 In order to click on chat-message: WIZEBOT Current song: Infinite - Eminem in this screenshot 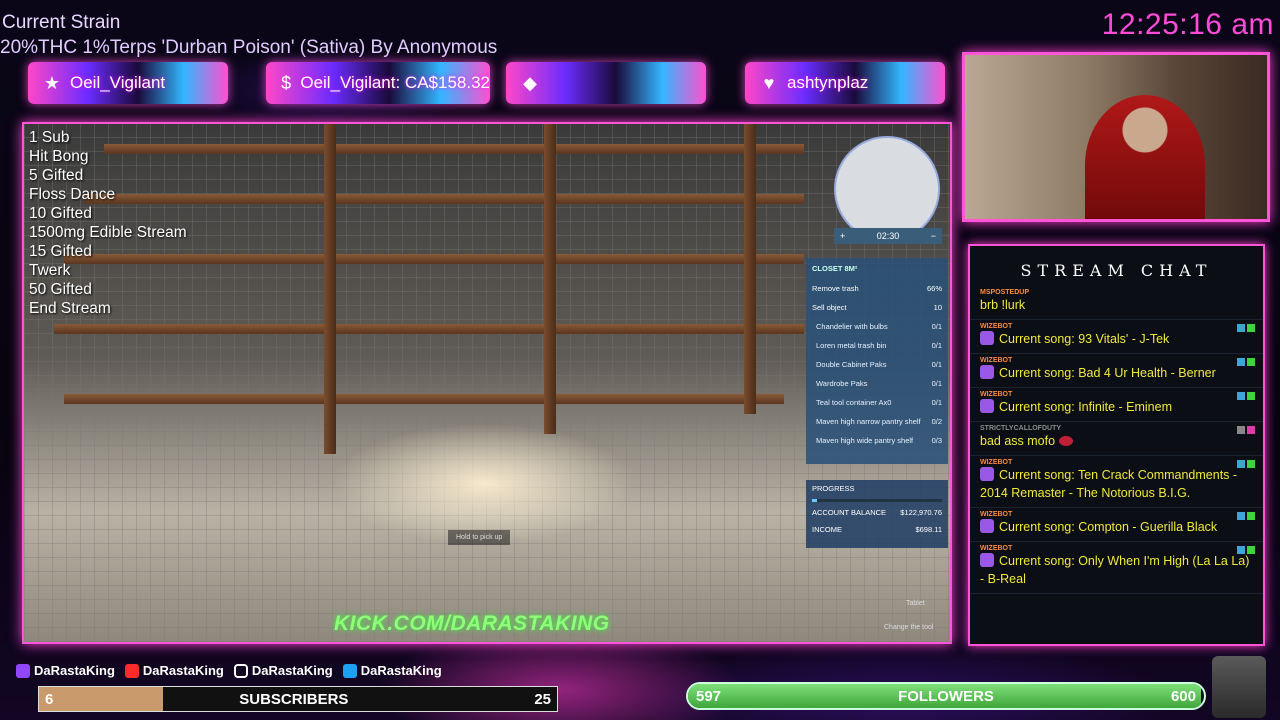, I will do `click(1116, 405)`.